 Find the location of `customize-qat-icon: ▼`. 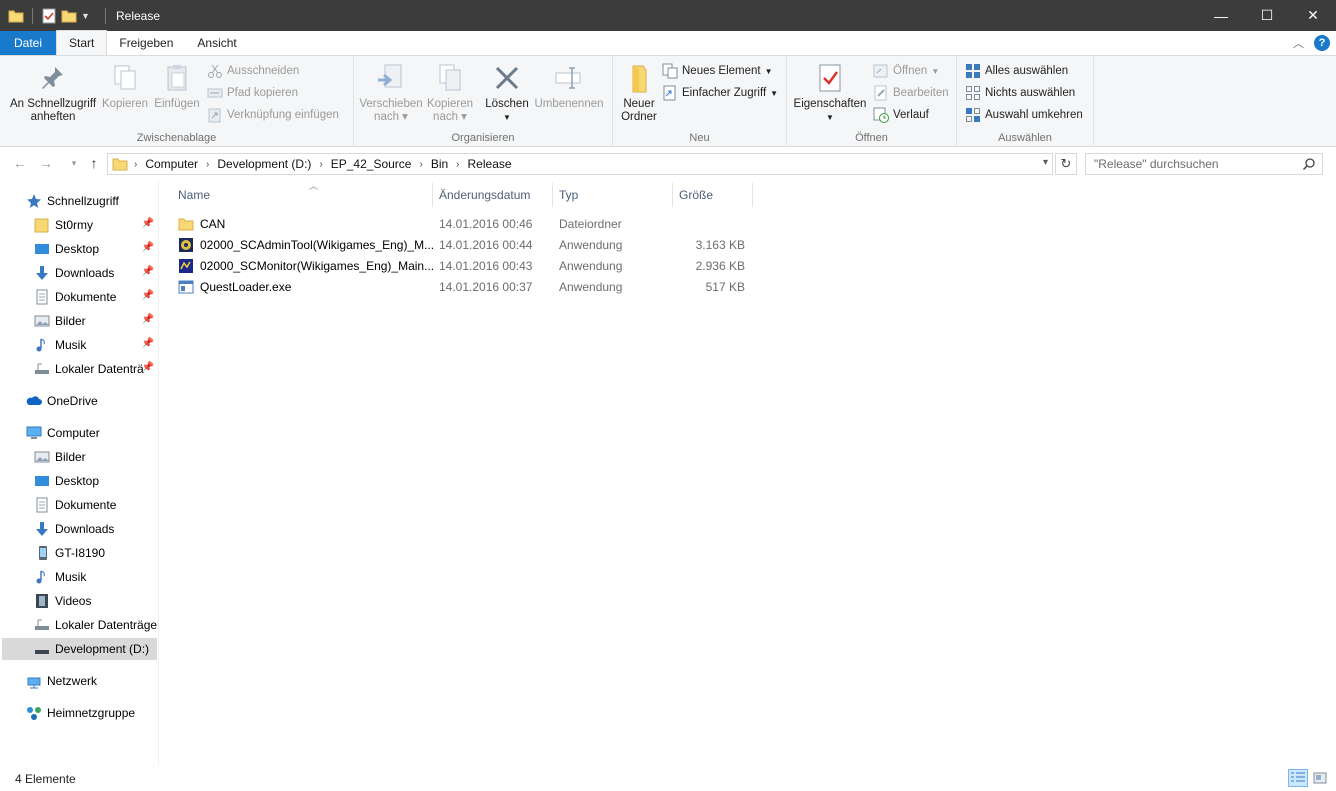

customize-qat-icon: ▼ is located at coordinates (89, 16).